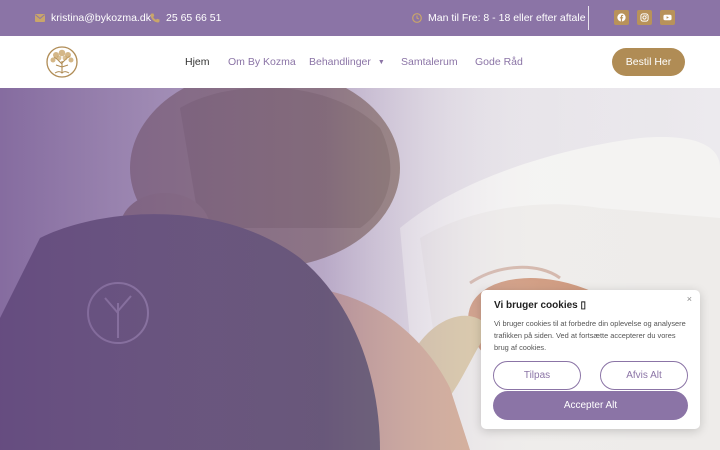 This screenshot has width=720, height=450. What do you see at coordinates (101, 18) in the screenshot?
I see `email-text: kristina@bykozma.dk` at bounding box center [101, 18].